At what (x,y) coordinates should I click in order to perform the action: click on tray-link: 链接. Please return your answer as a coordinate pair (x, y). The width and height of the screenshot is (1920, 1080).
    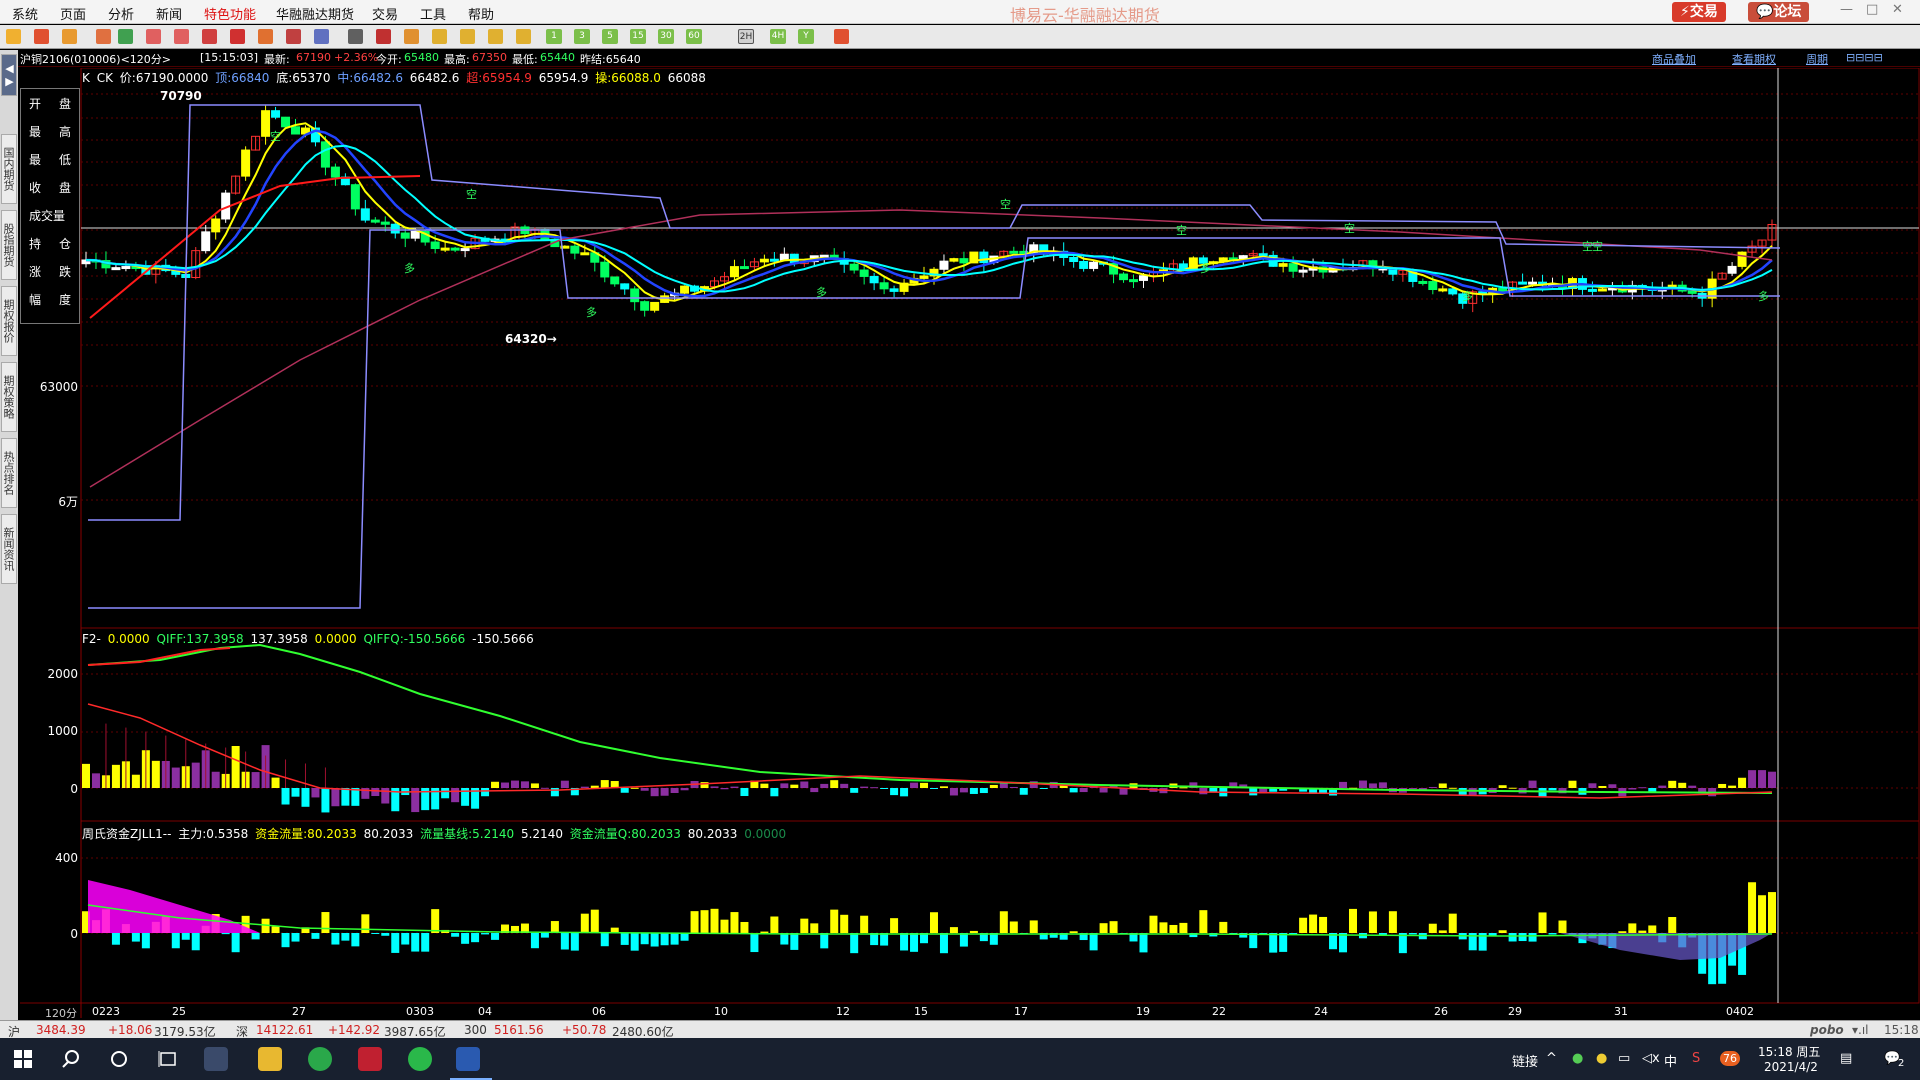
    Looking at the image, I should click on (1525, 1060).